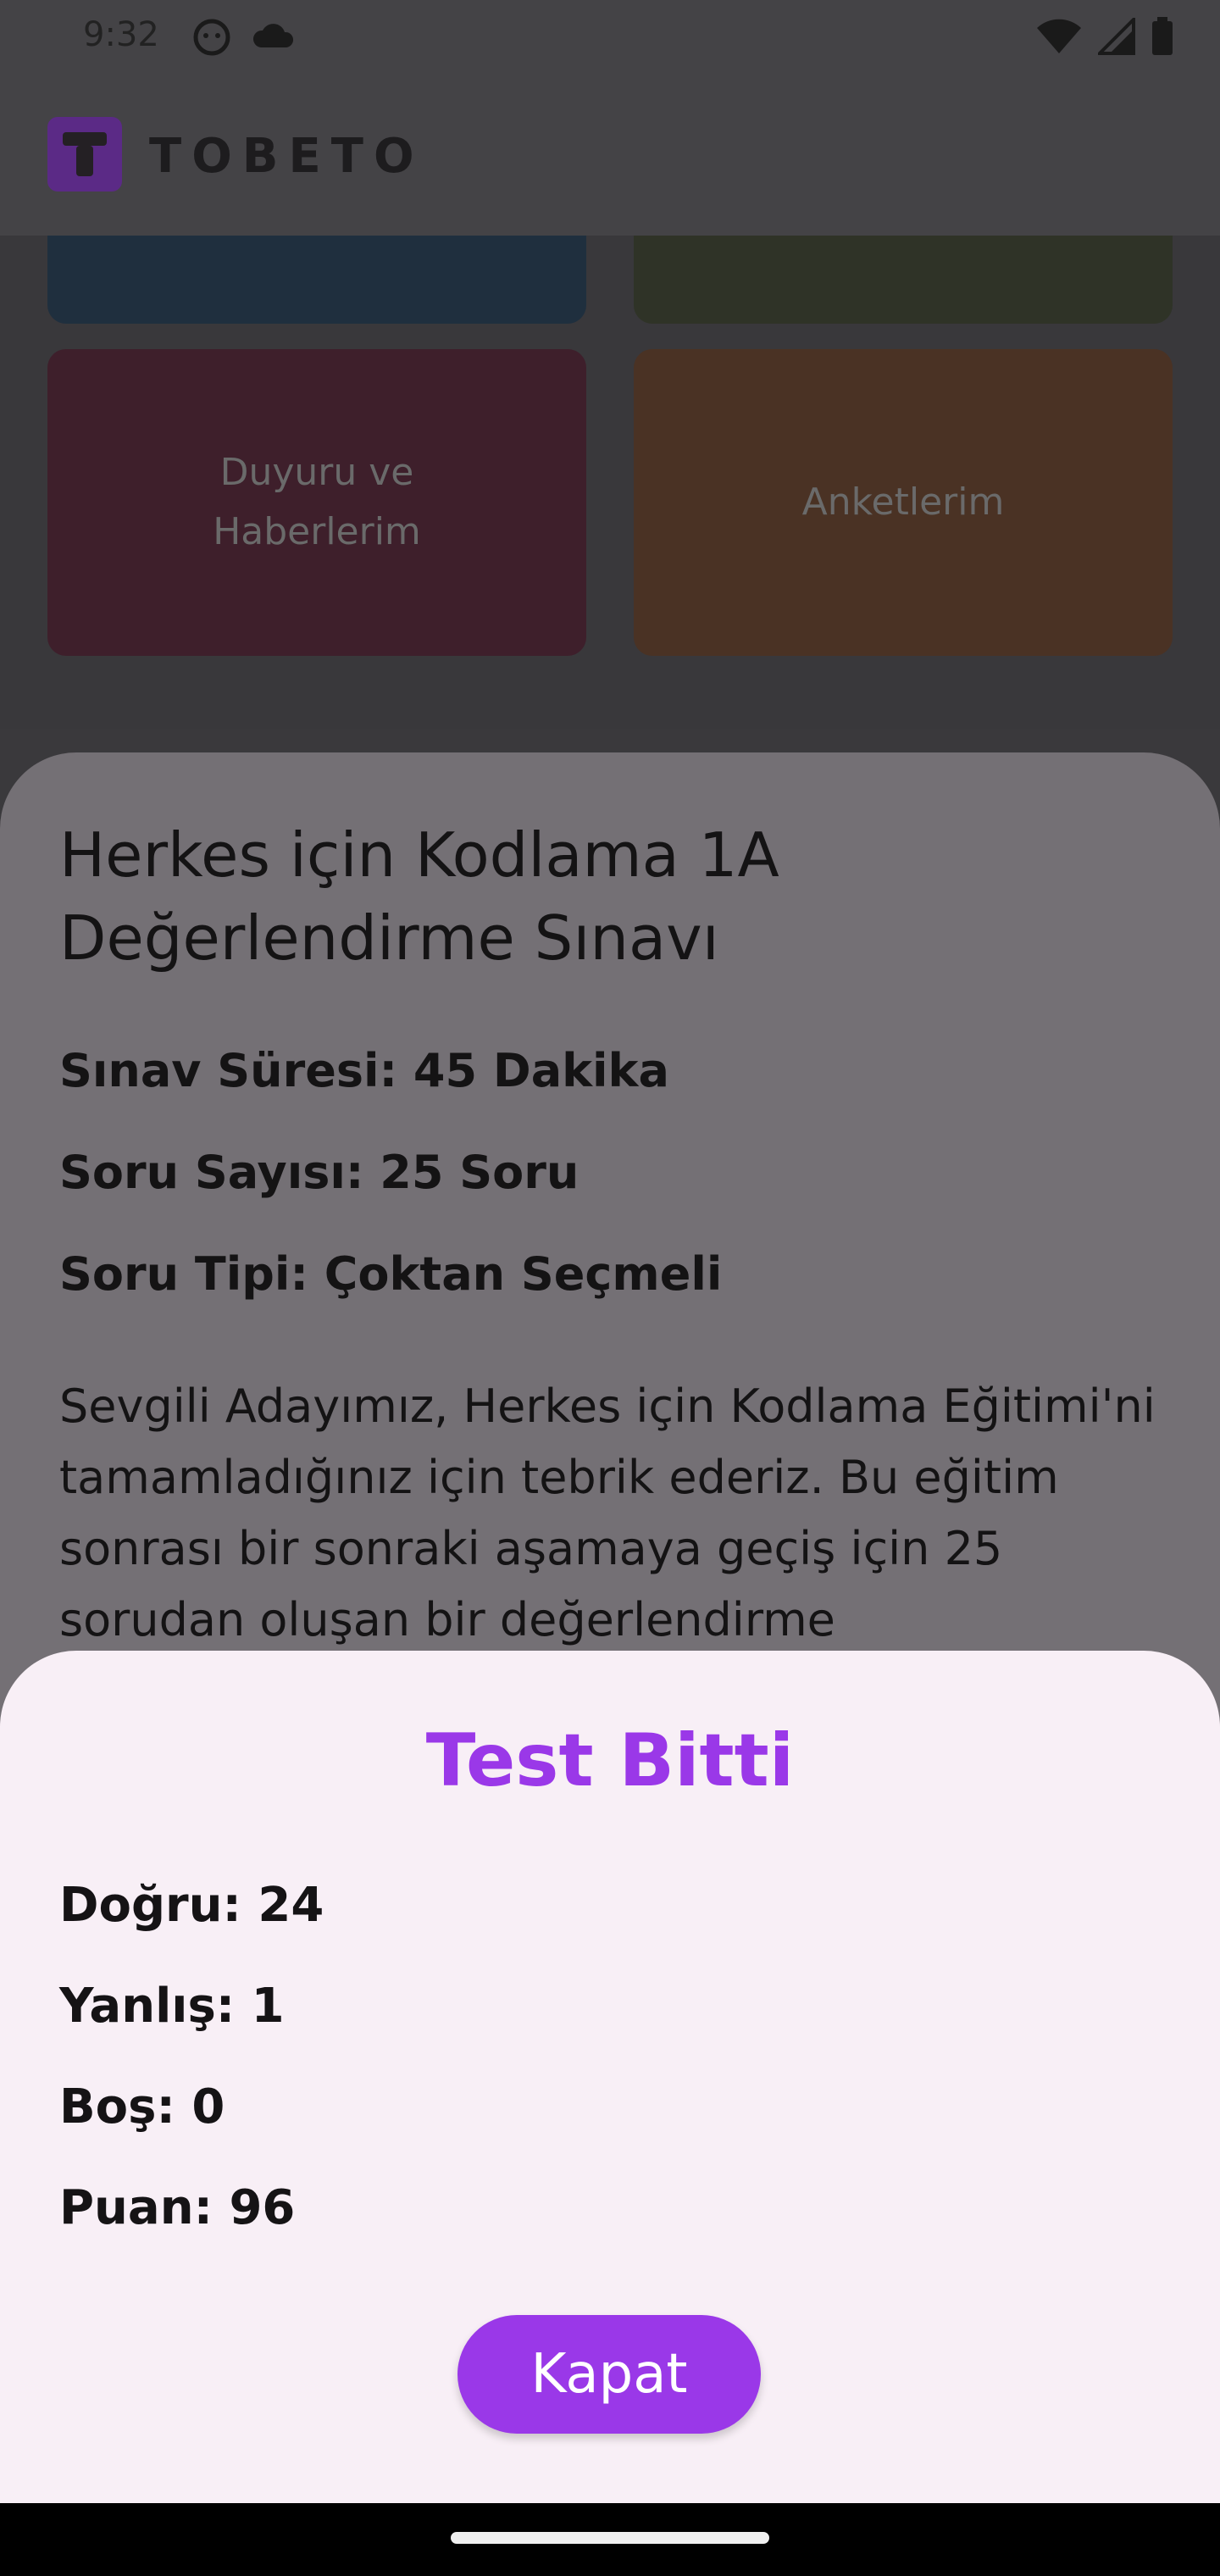  I want to click on face-icon, so click(211, 37).